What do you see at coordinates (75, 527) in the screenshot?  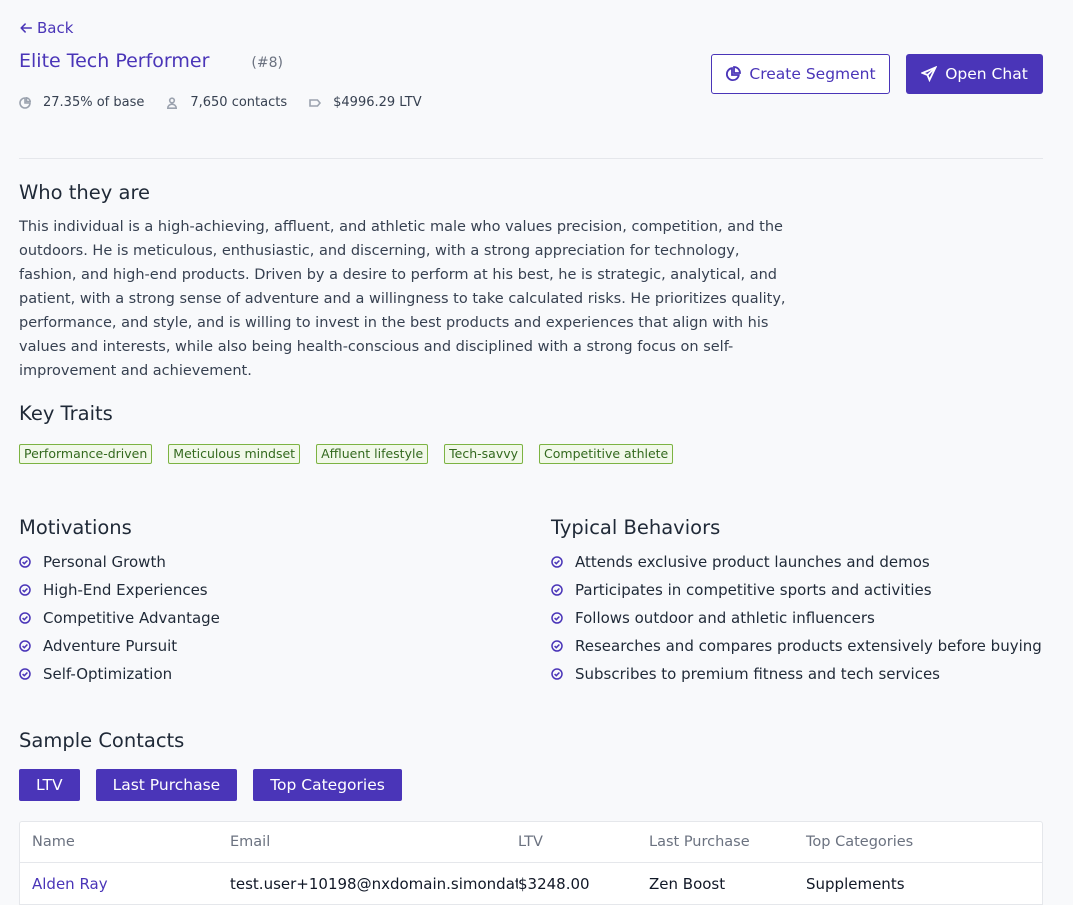 I see `motivations-heading: Motivations` at bounding box center [75, 527].